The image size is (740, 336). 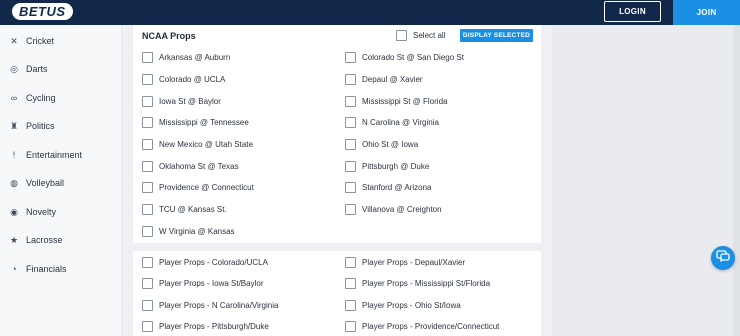 I want to click on prop-option: W Virginia @ Kansas, so click(x=188, y=231).